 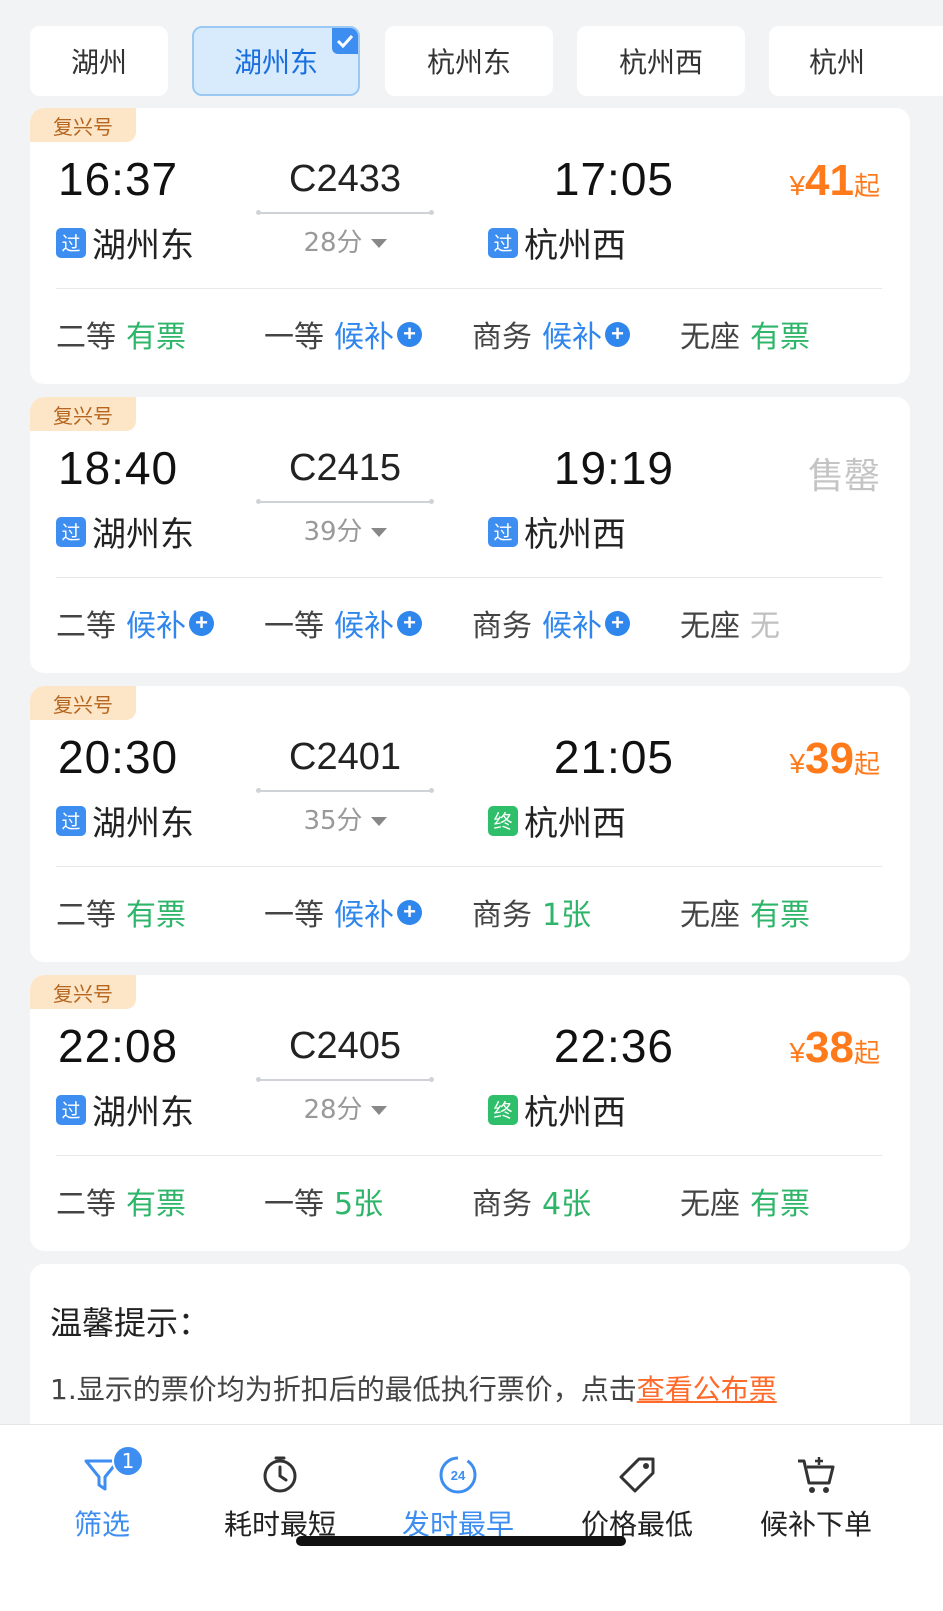 I want to click on arrival-time: 22:36, so click(x=613, y=1046).